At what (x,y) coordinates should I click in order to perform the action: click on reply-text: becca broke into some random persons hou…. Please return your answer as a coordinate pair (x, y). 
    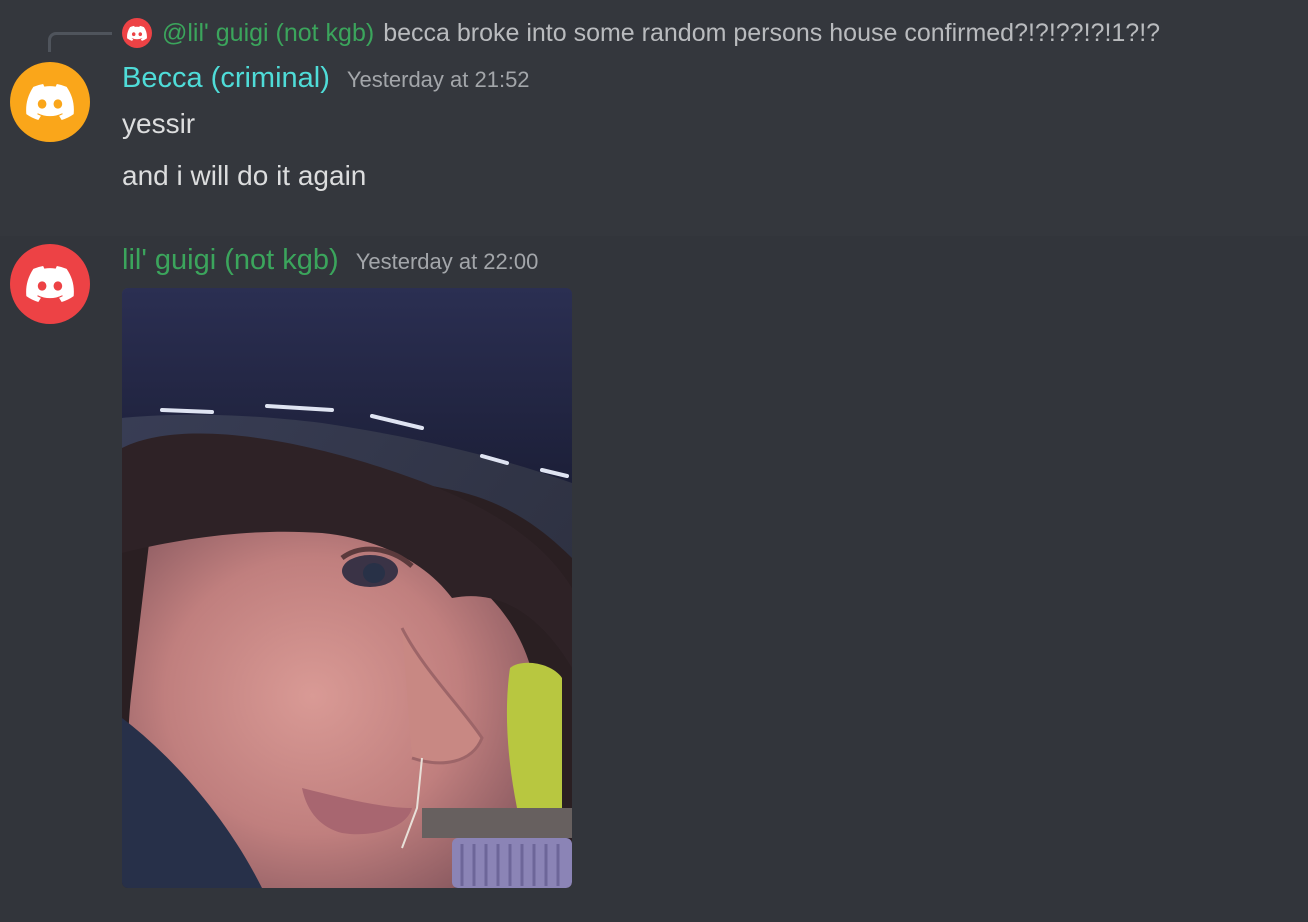
    Looking at the image, I should click on (771, 33).